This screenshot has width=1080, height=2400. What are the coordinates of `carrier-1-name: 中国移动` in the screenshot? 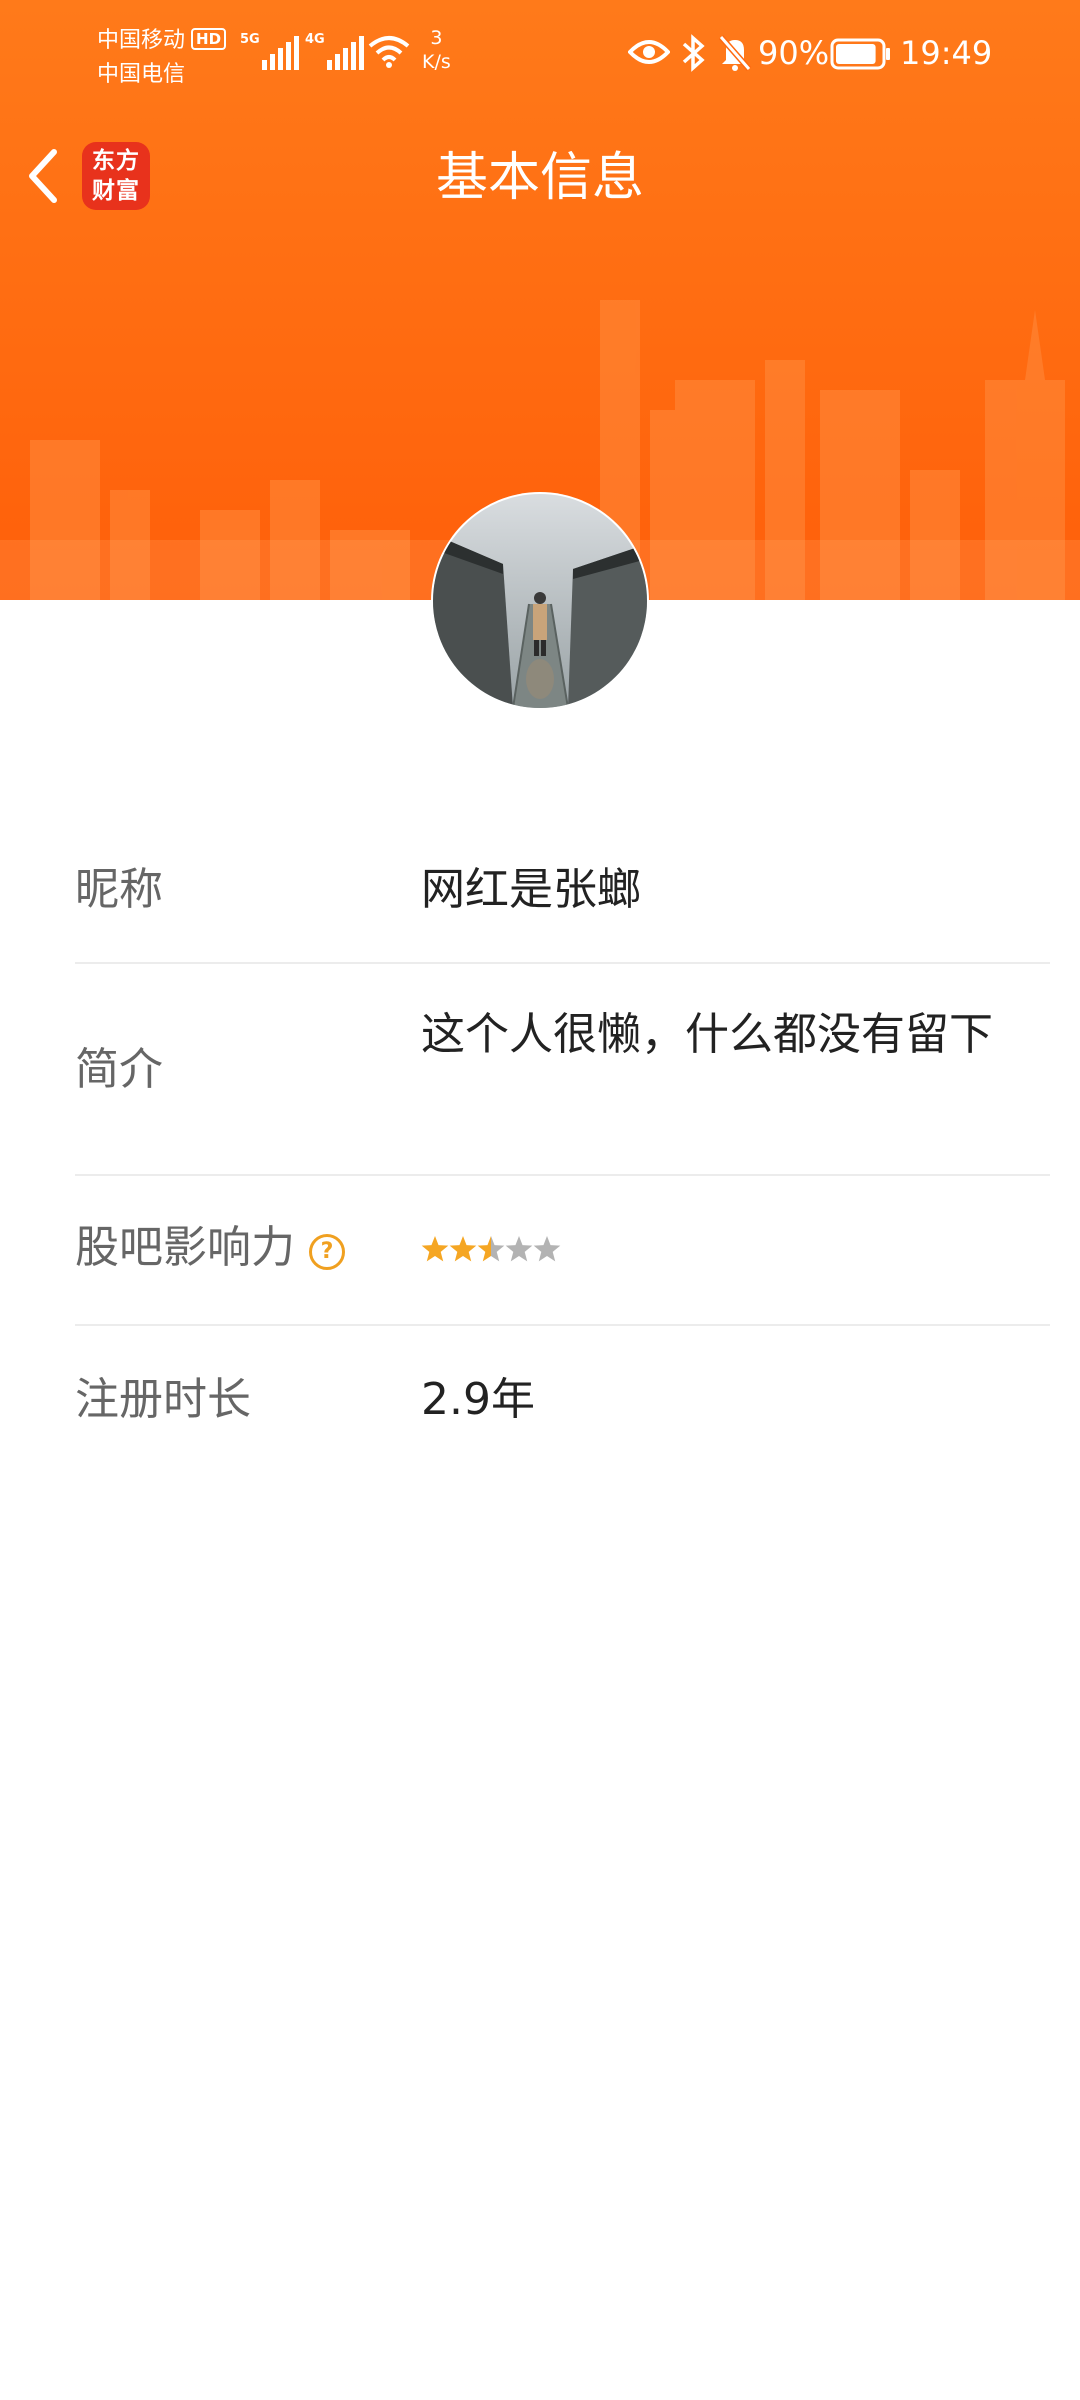 It's located at (141, 40).